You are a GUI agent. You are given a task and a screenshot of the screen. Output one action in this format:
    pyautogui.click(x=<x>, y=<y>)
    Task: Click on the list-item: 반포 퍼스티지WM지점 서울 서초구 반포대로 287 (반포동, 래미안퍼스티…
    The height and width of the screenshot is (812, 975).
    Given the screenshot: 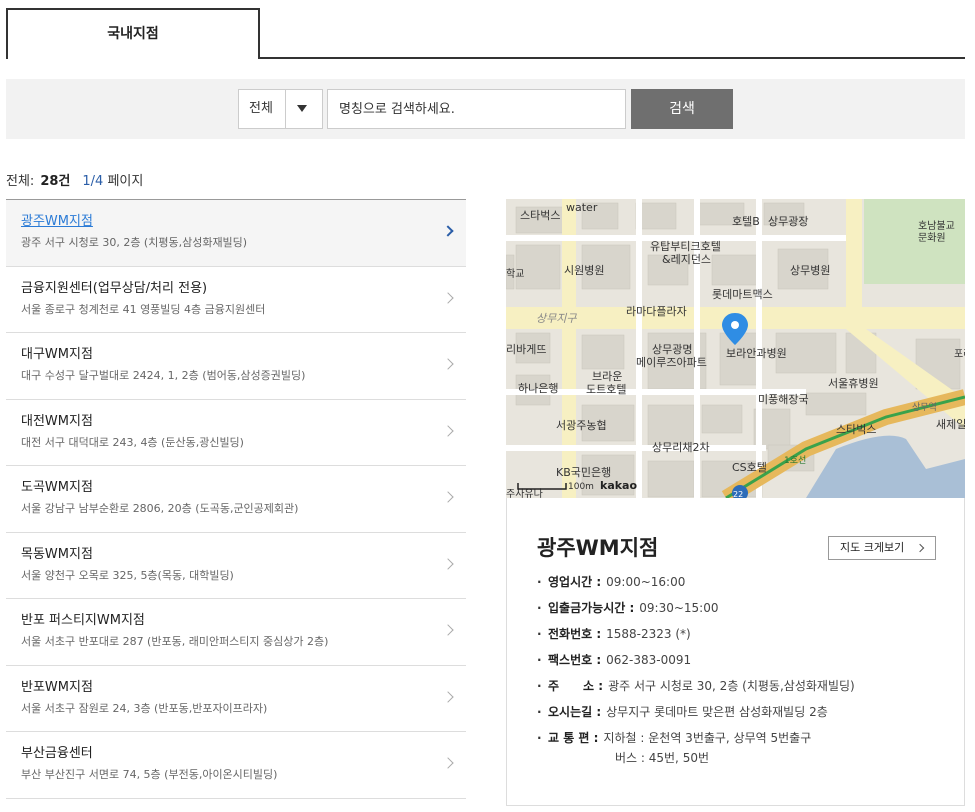 What is the action you would take?
    pyautogui.click(x=236, y=632)
    